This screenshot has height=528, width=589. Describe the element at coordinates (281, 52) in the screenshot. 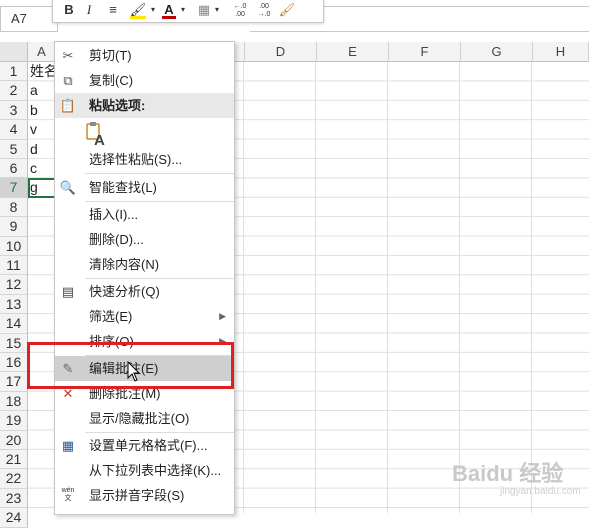

I see `column-header-d: D` at that location.